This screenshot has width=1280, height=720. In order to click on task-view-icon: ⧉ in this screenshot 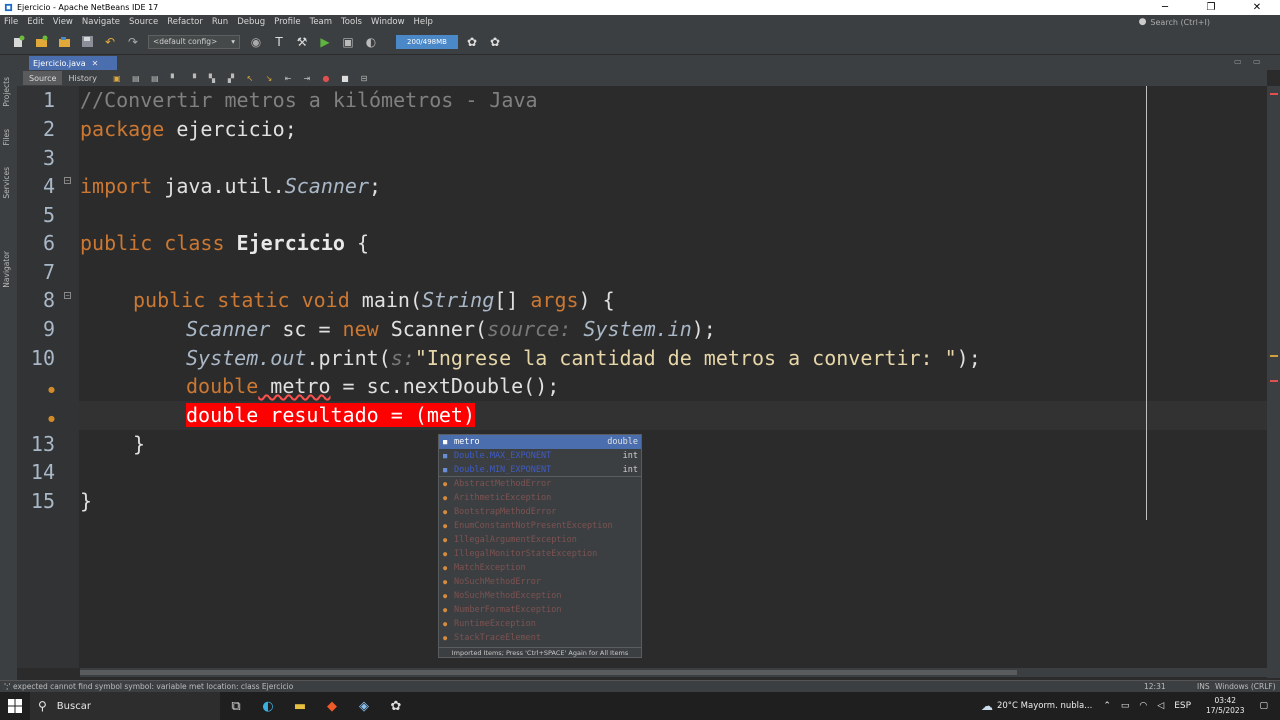, I will do `click(236, 706)`.